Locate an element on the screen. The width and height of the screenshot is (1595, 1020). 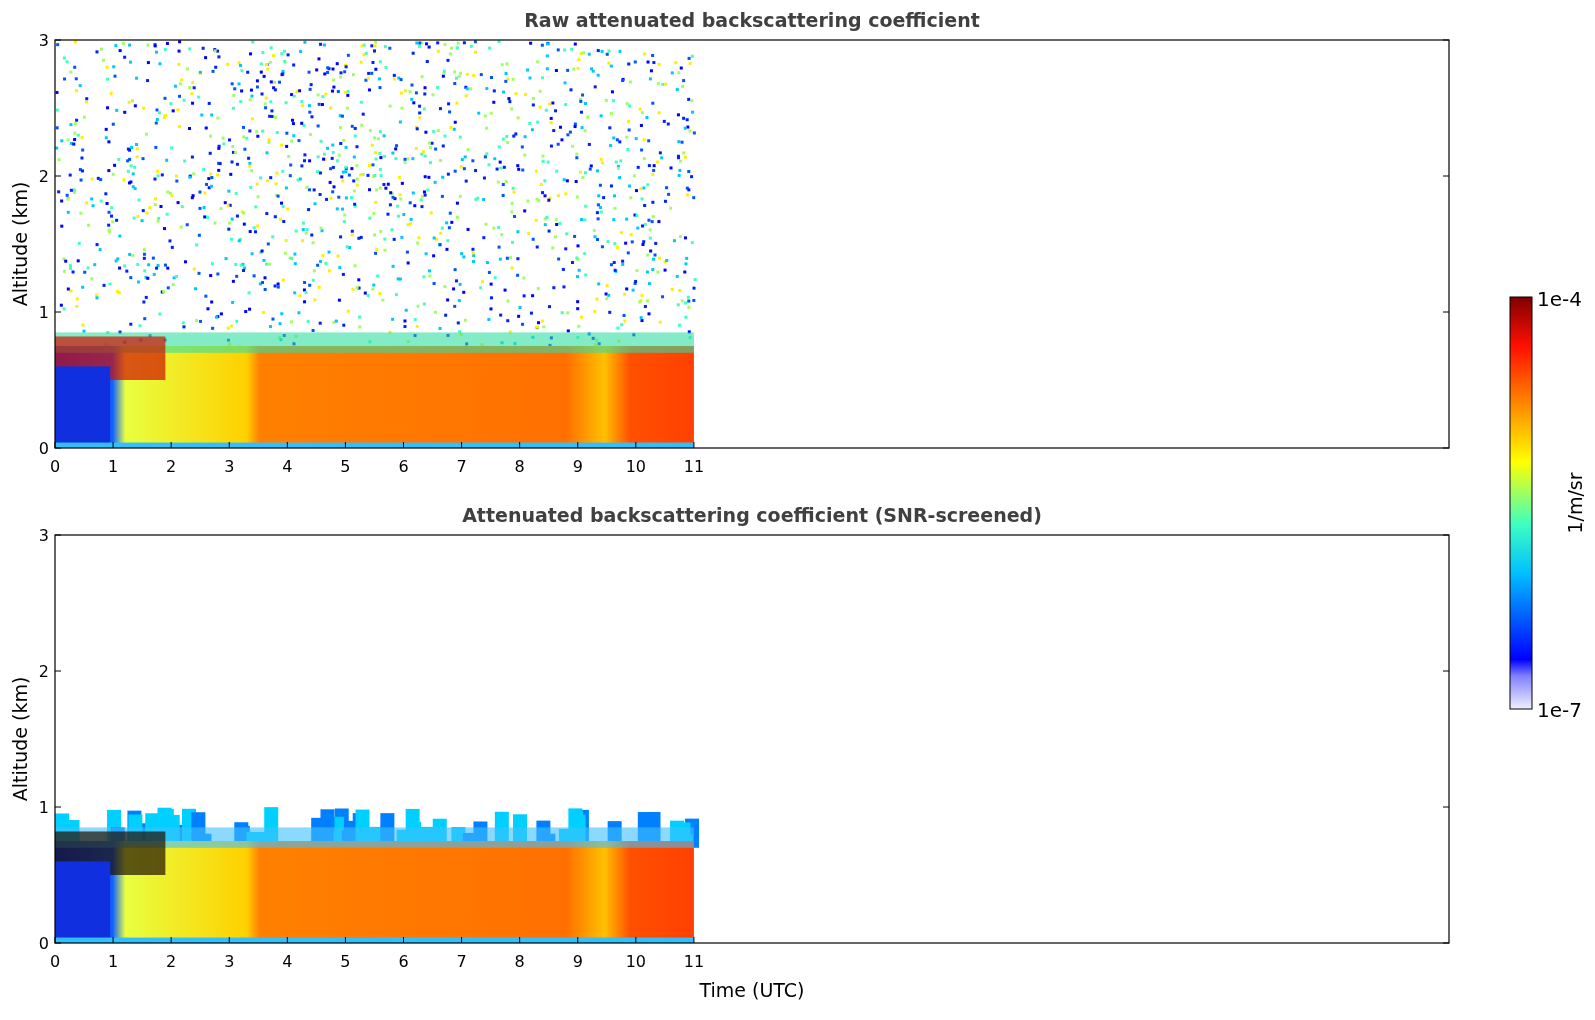
colorbar-unit-label: 1/m/sr is located at coordinates (1575, 503).